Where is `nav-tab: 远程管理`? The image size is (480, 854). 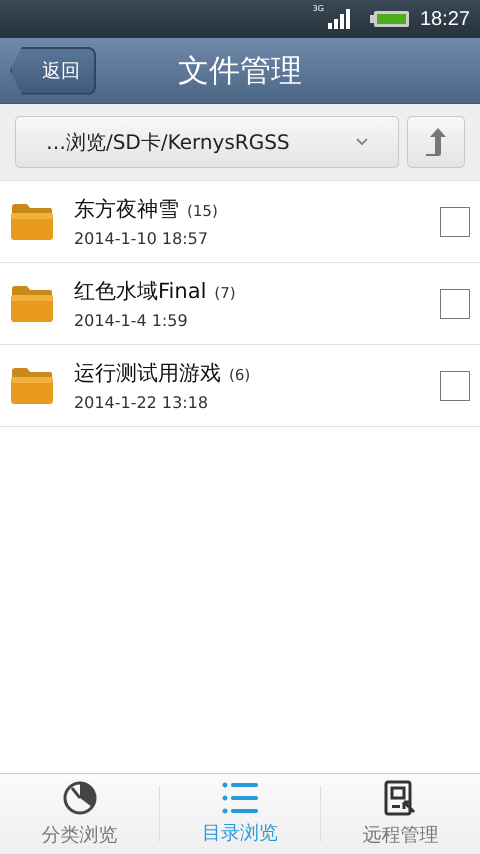 nav-tab: 远程管理 is located at coordinates (400, 814).